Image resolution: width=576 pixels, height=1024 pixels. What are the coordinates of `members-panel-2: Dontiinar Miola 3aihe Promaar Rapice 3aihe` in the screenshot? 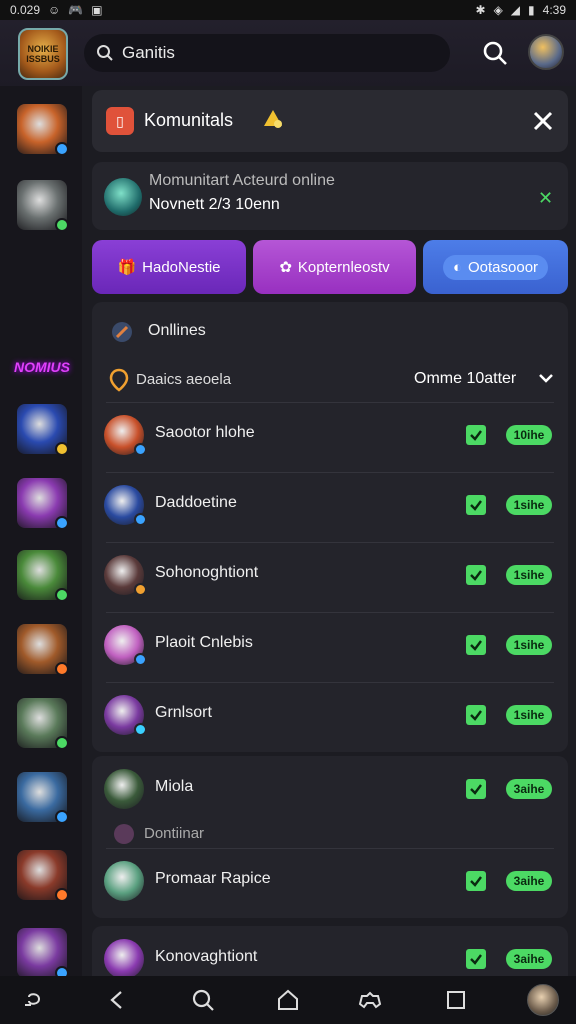 It's located at (330, 837).